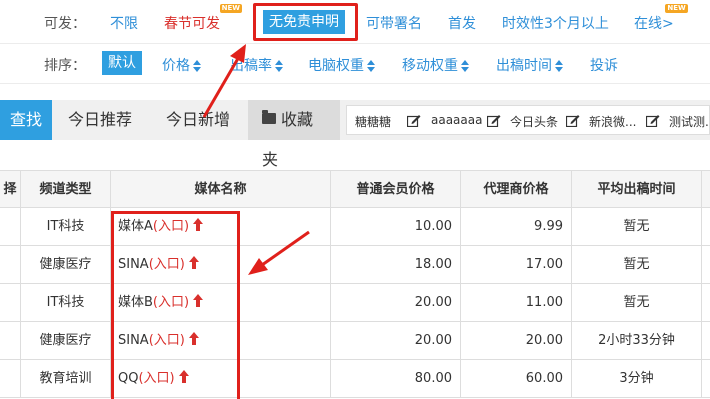 The width and height of the screenshot is (710, 399). I want to click on header-member-price: 普通会员价格, so click(396, 190).